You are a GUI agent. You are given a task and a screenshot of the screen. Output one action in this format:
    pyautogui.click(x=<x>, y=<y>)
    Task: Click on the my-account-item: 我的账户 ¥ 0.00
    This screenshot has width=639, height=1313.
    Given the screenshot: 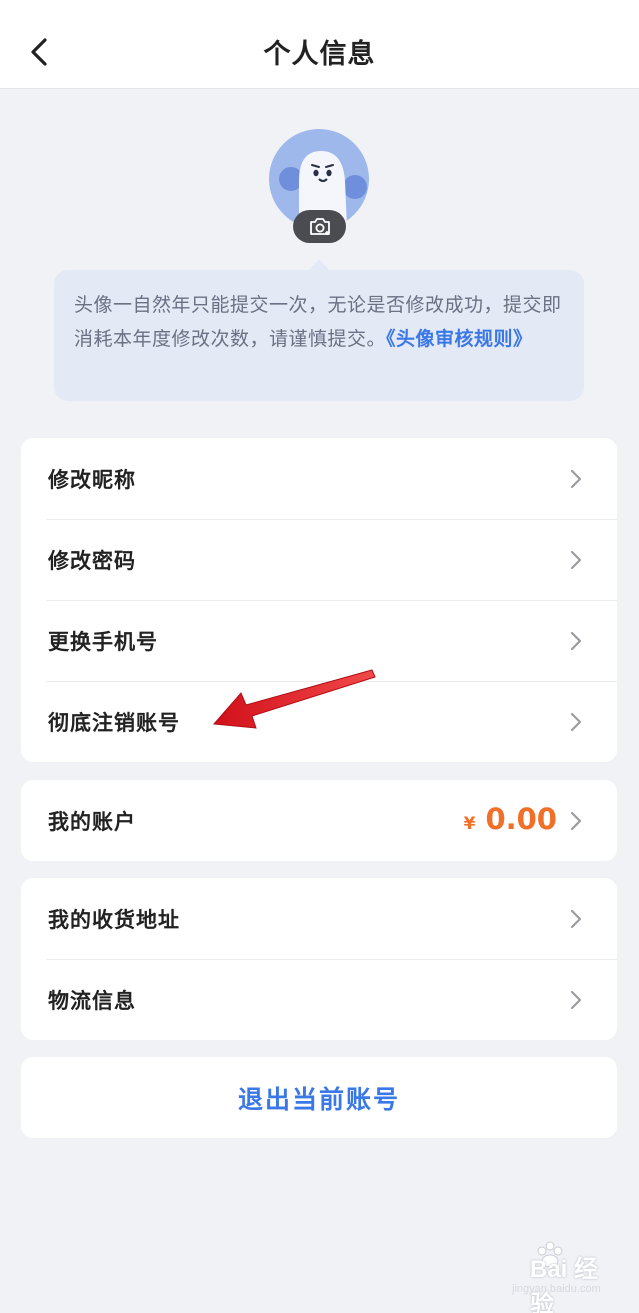 What is the action you would take?
    pyautogui.click(x=319, y=820)
    